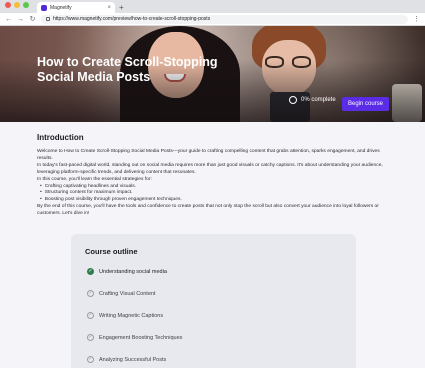 The image size is (425, 368). I want to click on reload-icon: ↻, so click(32, 19).